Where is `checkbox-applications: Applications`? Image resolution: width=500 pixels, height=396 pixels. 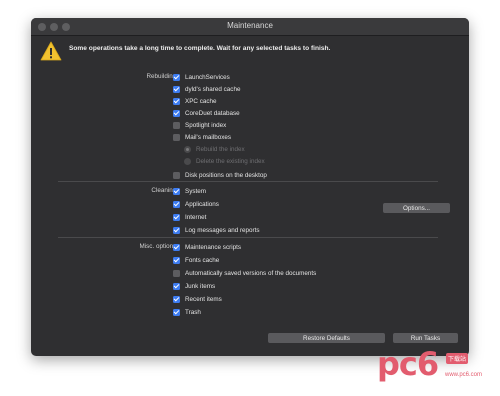
checkbox-applications: Applications is located at coordinates (196, 204).